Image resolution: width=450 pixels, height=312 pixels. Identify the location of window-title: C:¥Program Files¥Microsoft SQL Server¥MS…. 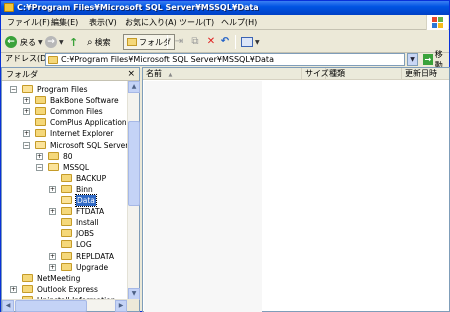
(138, 7).